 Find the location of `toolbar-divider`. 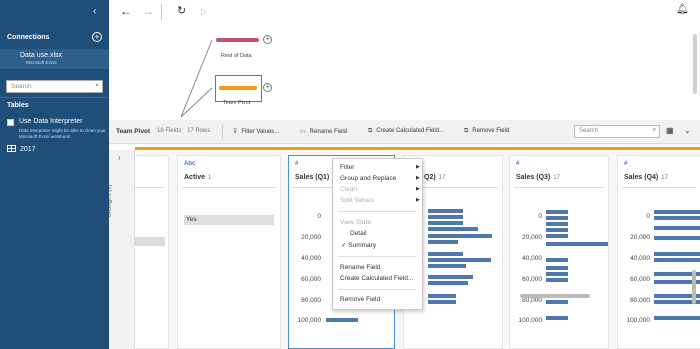

toolbar-divider is located at coordinates (161, 12).